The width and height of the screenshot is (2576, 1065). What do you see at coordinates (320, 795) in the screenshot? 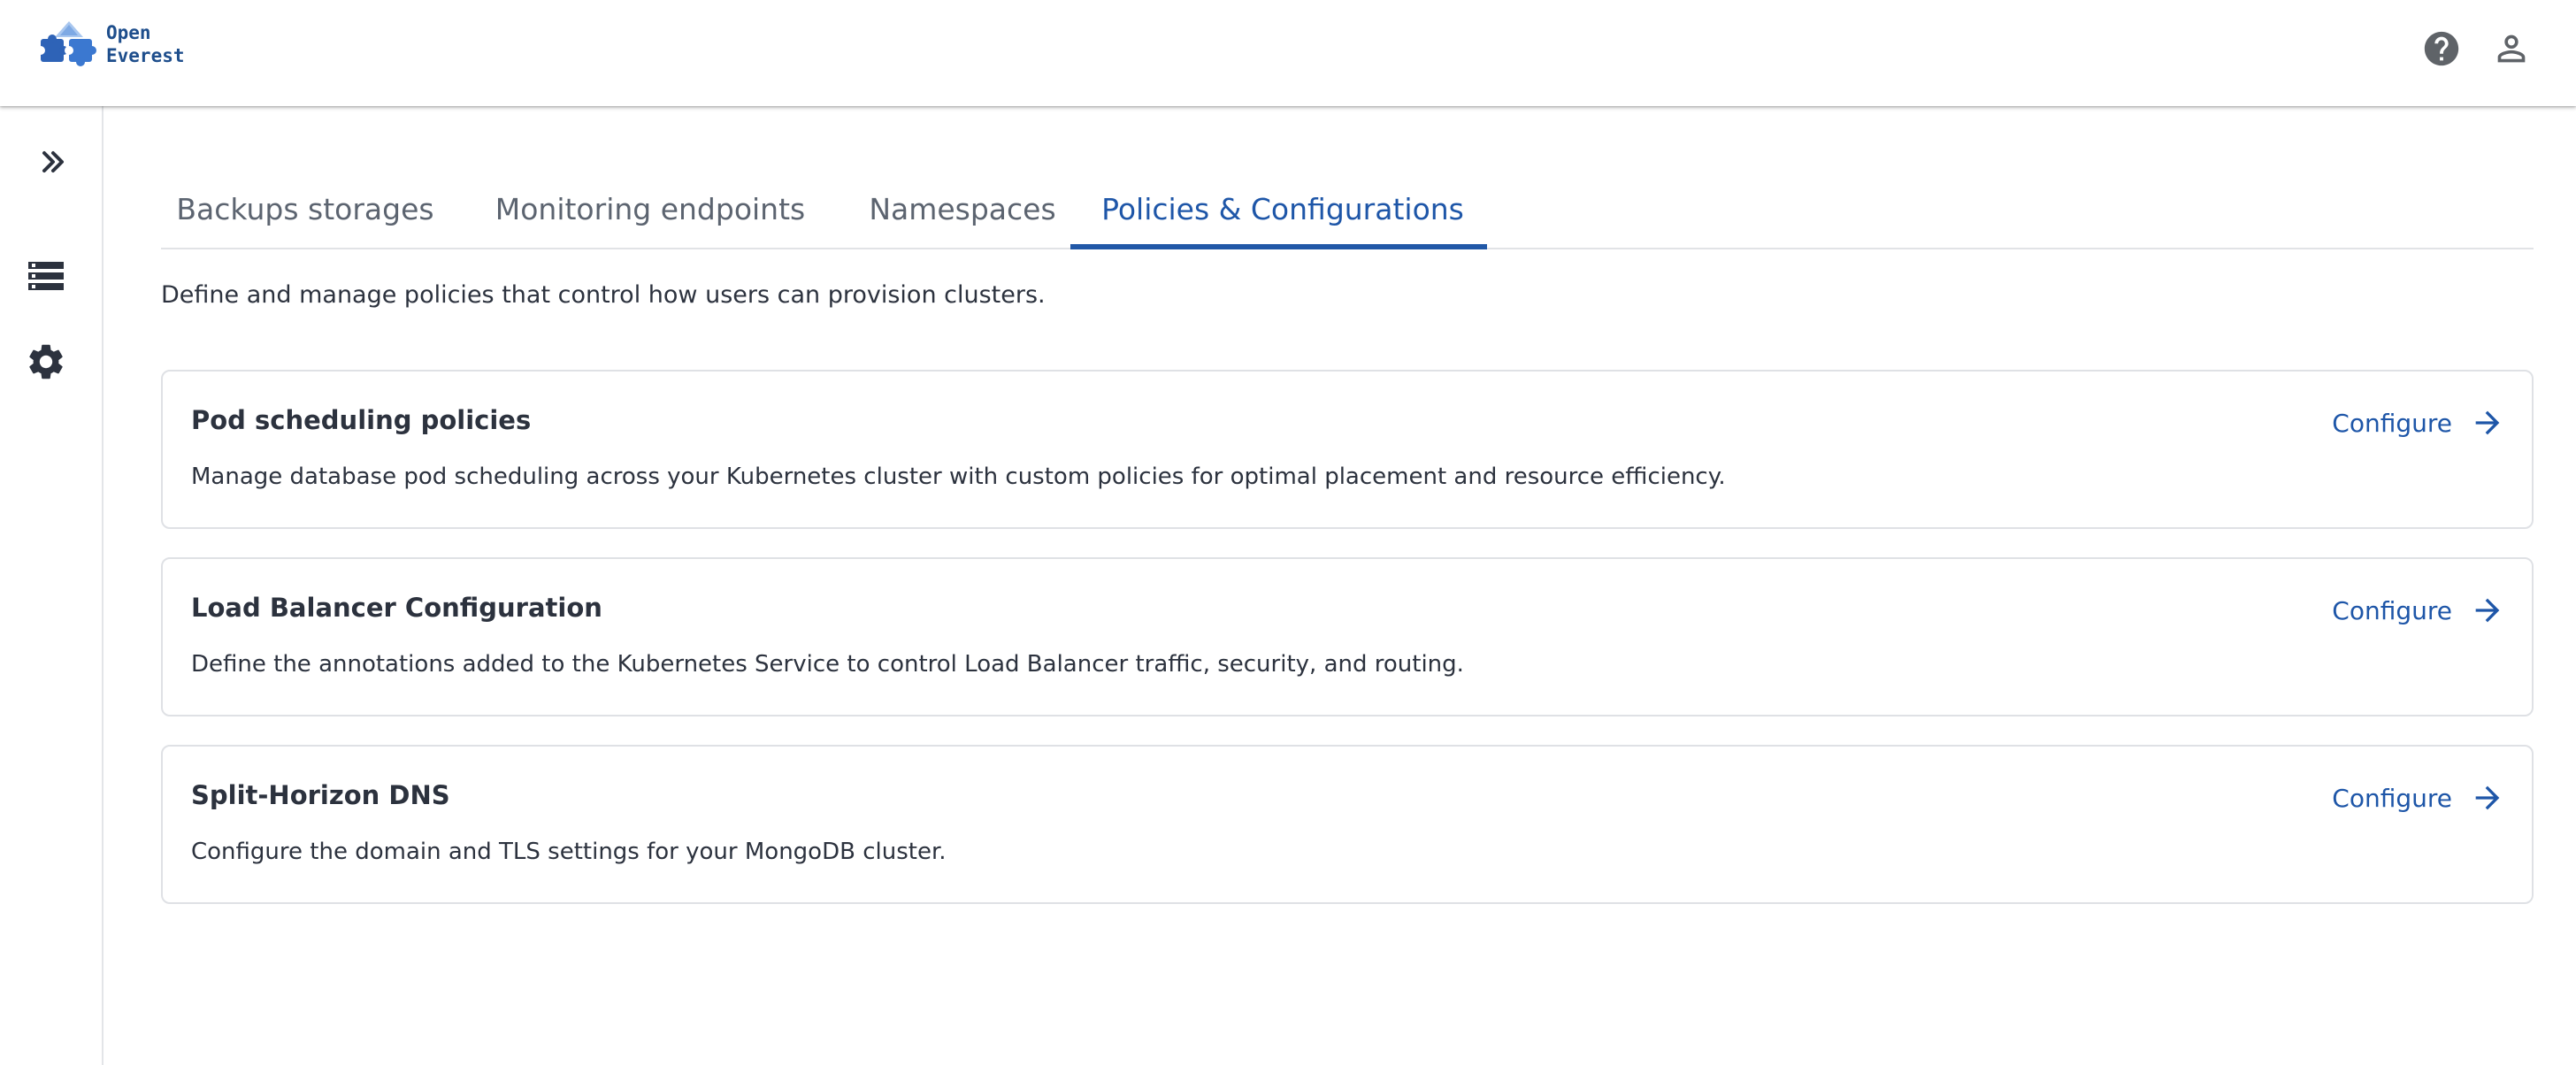
I see `card-title: Split-Horizon DNS` at bounding box center [320, 795].